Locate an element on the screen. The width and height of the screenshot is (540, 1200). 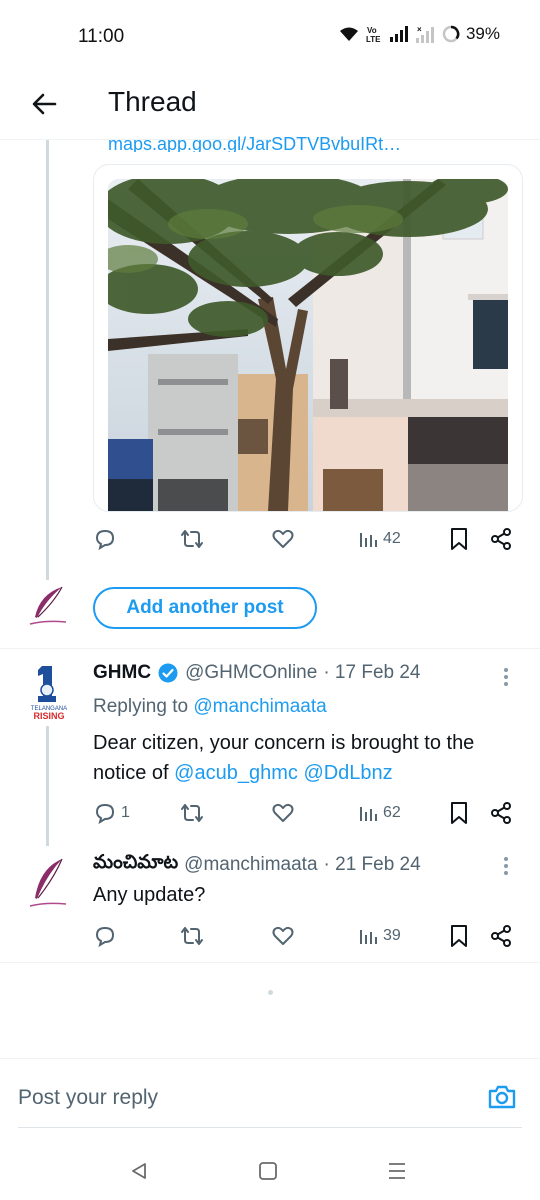
back-arrow-icon is located at coordinates (44, 104).